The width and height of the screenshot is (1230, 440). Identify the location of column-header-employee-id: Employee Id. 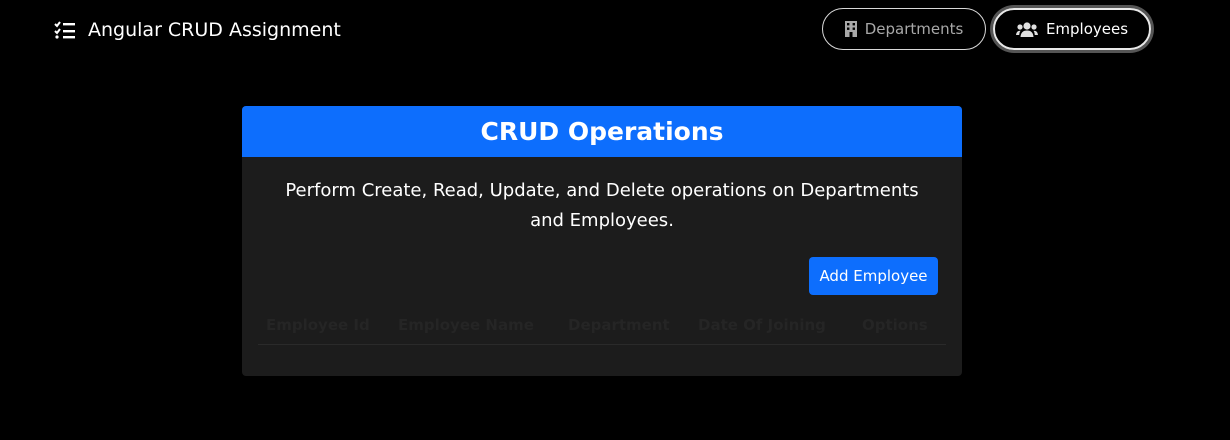
(318, 325).